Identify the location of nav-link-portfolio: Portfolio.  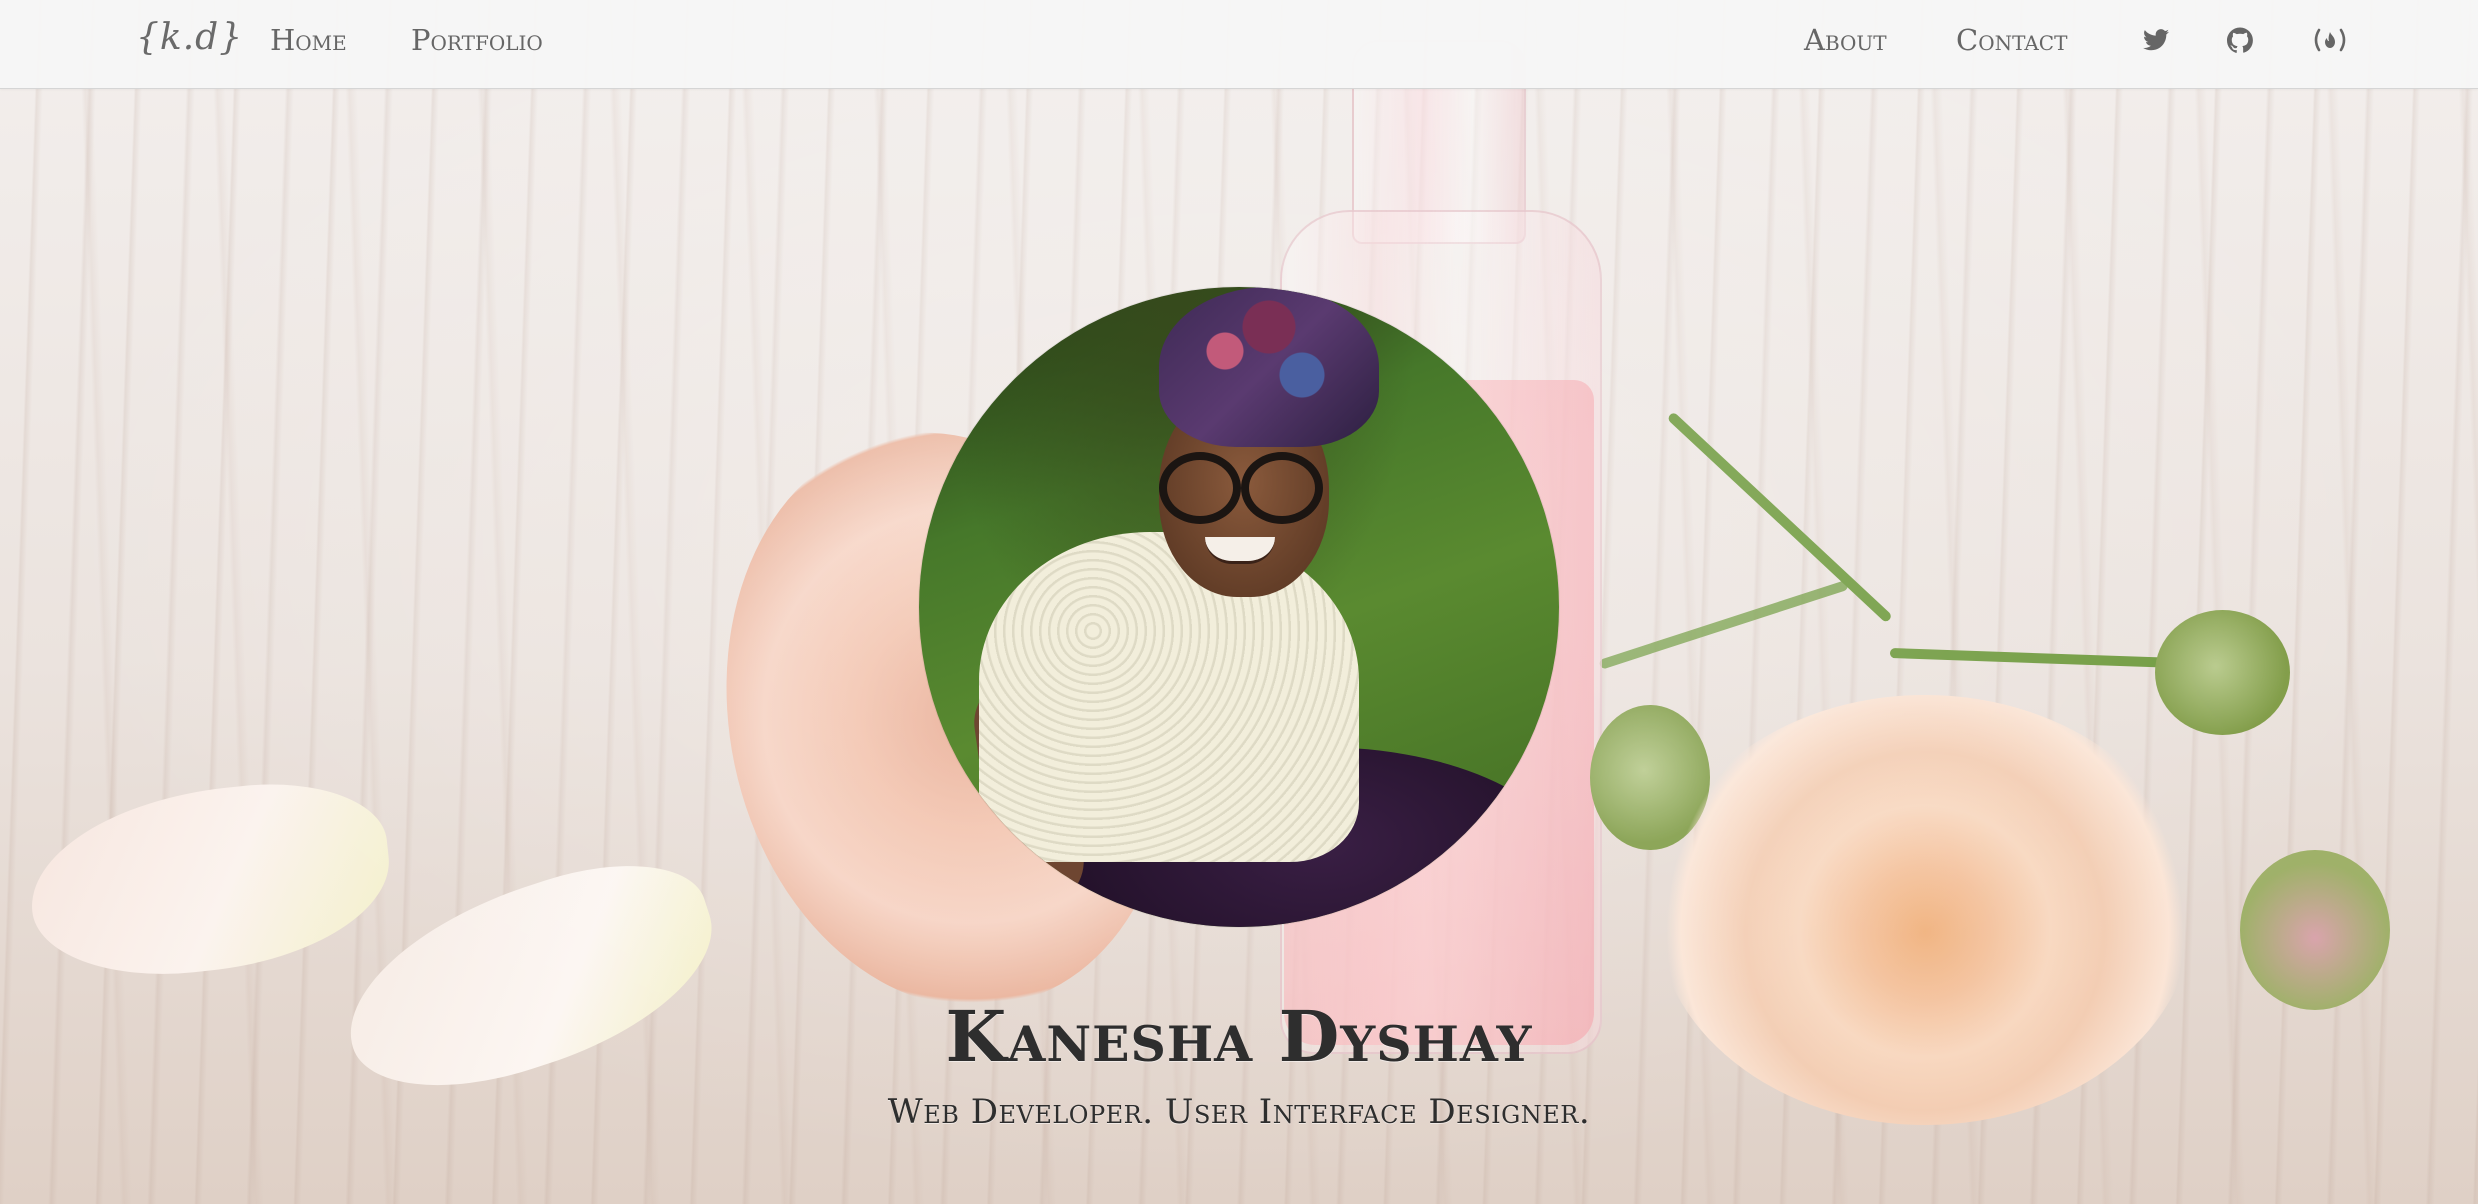
(477, 40).